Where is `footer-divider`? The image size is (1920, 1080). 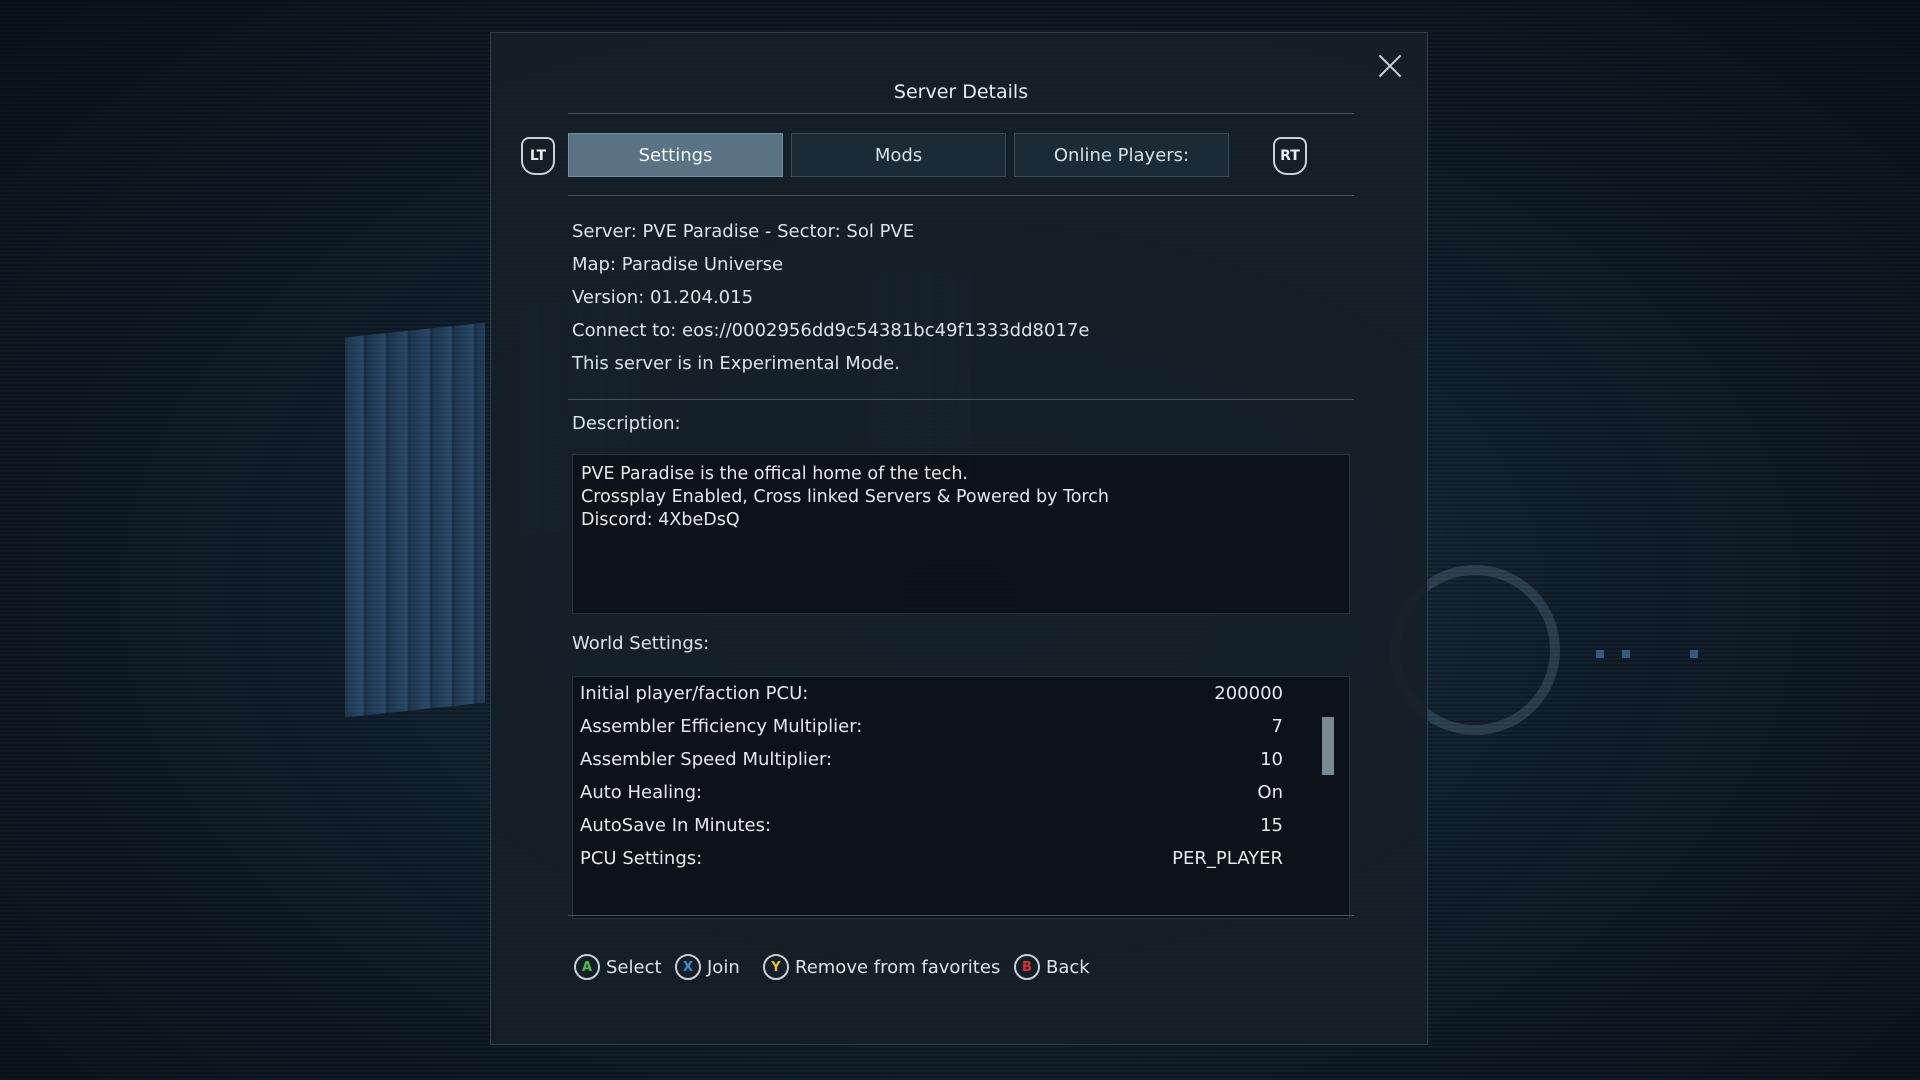
footer-divider is located at coordinates (961, 915).